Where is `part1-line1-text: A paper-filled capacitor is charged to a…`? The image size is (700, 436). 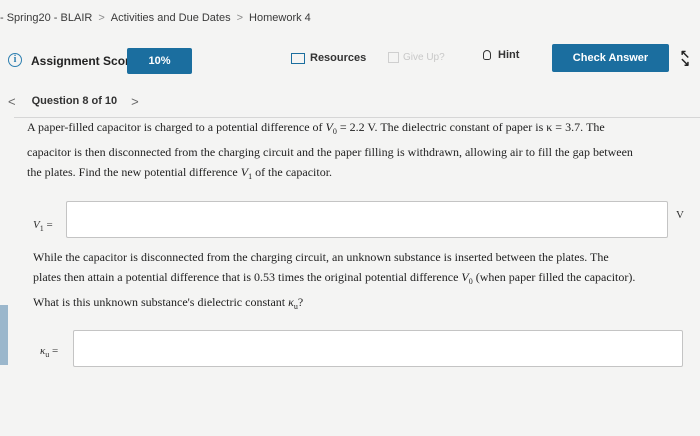 part1-line1-text: A paper-filled capacitor is charged to a… is located at coordinates (175, 127).